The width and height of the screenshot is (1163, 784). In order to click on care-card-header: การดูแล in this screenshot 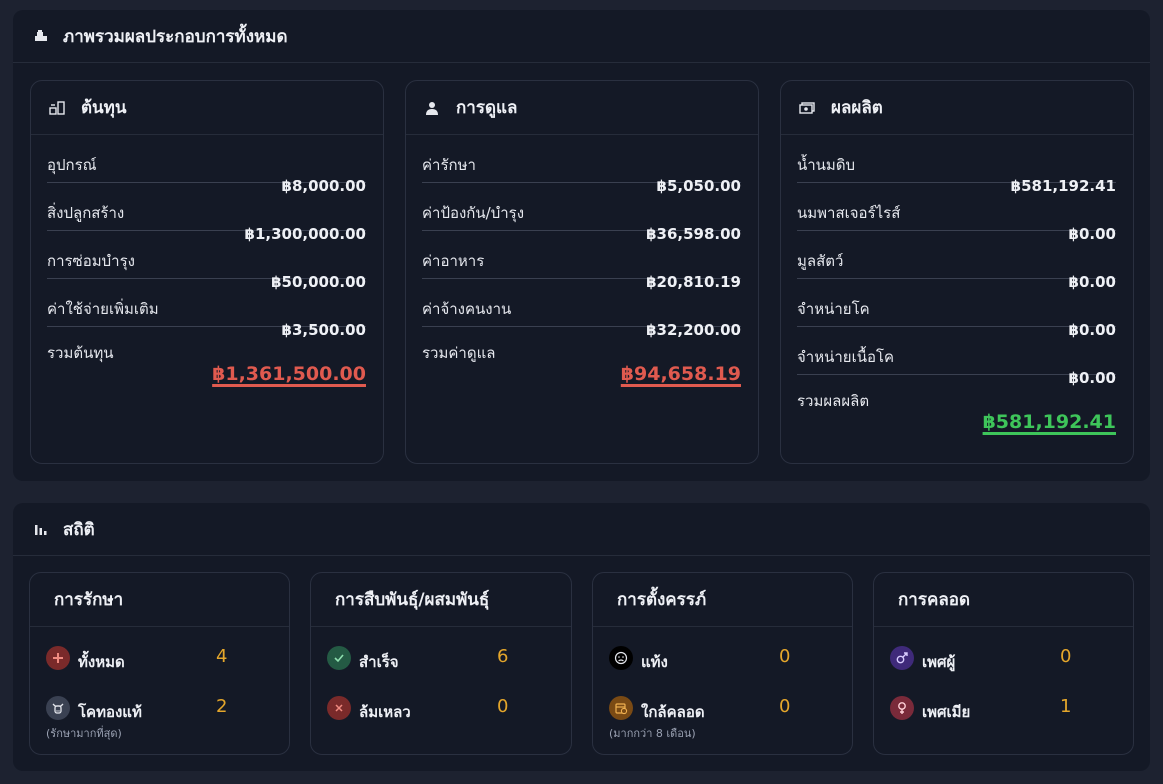, I will do `click(582, 108)`.